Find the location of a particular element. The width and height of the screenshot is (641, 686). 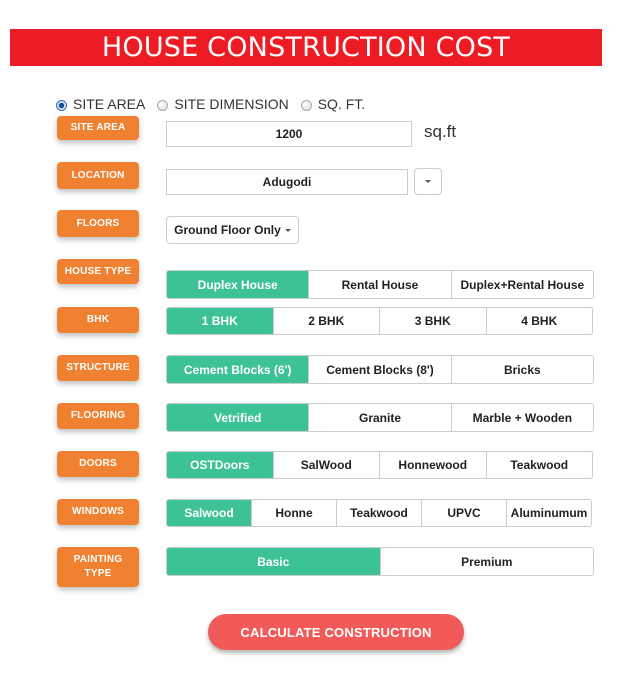

house-type-option: Duplex House is located at coordinates (238, 284).